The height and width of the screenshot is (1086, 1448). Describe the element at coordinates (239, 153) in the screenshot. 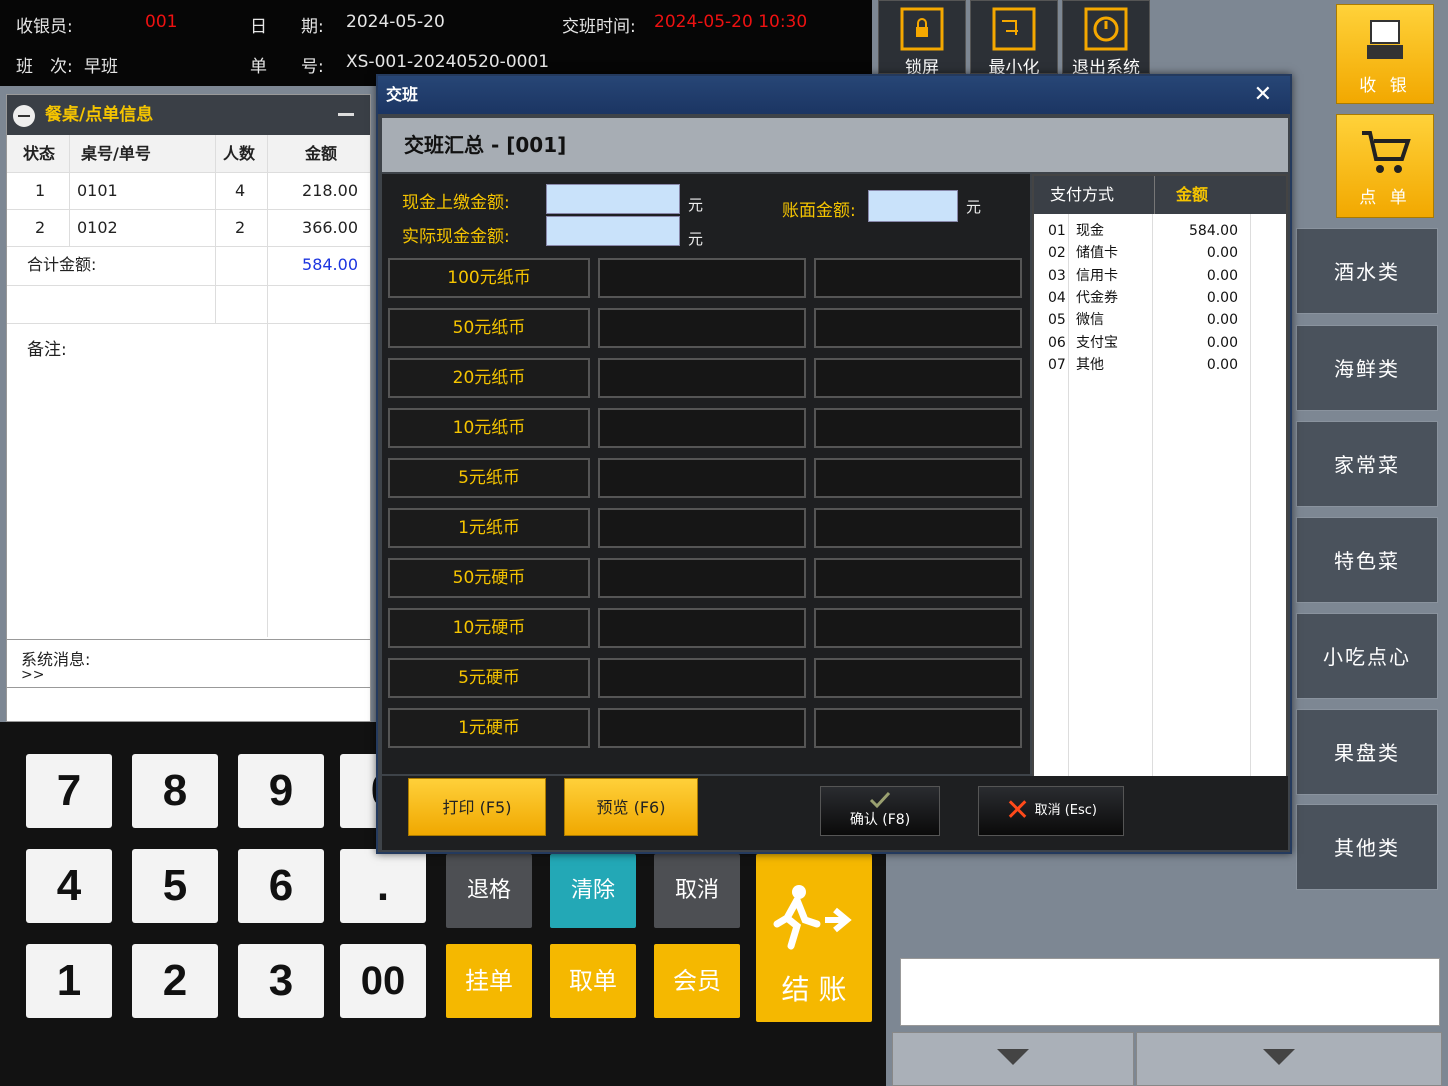

I see `col-people: 人数` at that location.